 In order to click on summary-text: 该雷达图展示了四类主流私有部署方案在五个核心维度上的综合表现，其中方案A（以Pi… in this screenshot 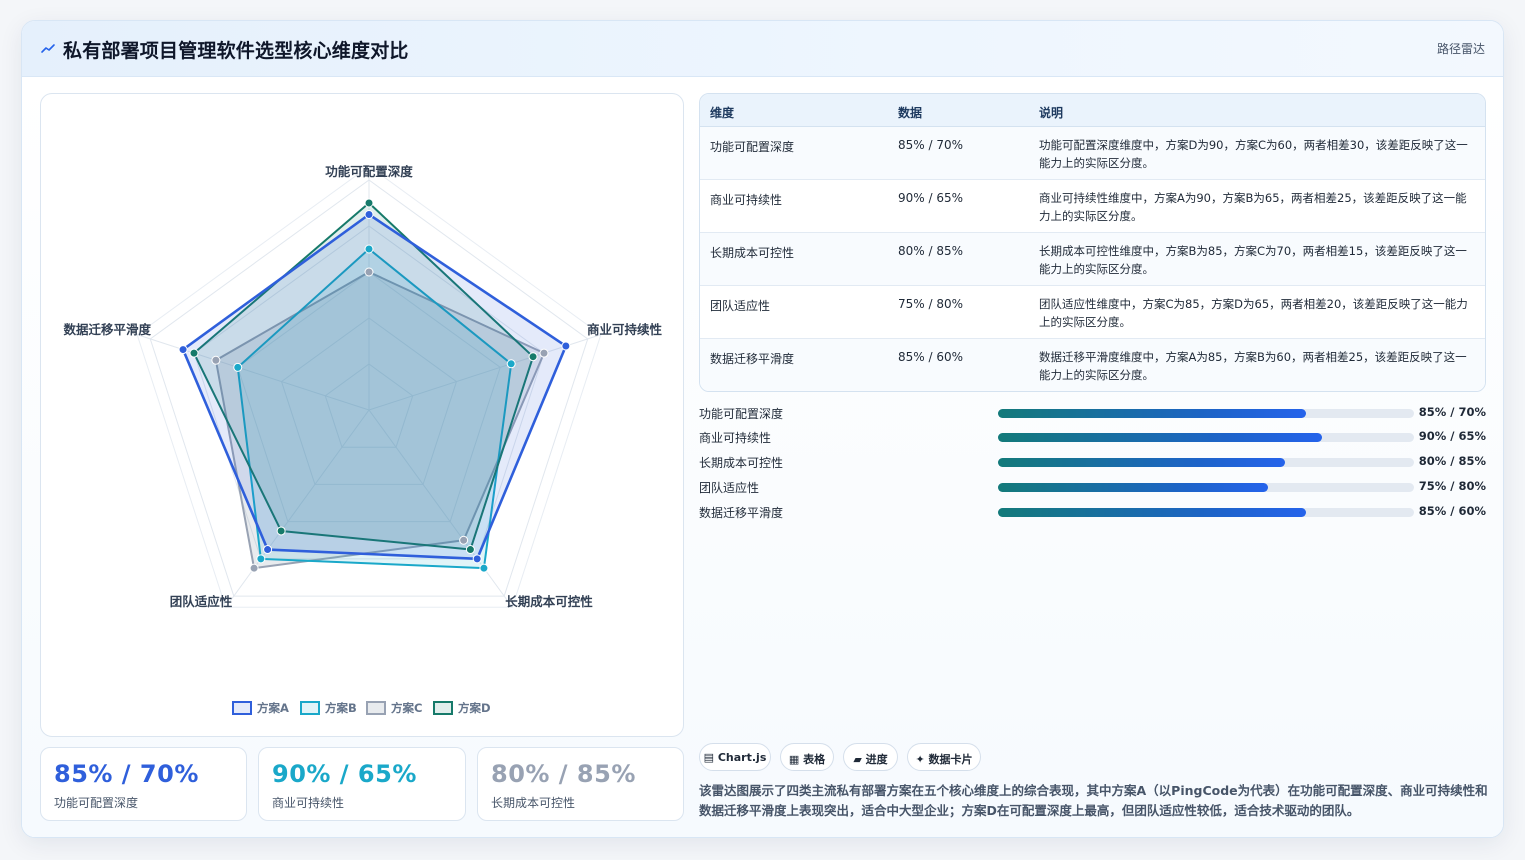, I will do `click(1093, 800)`.